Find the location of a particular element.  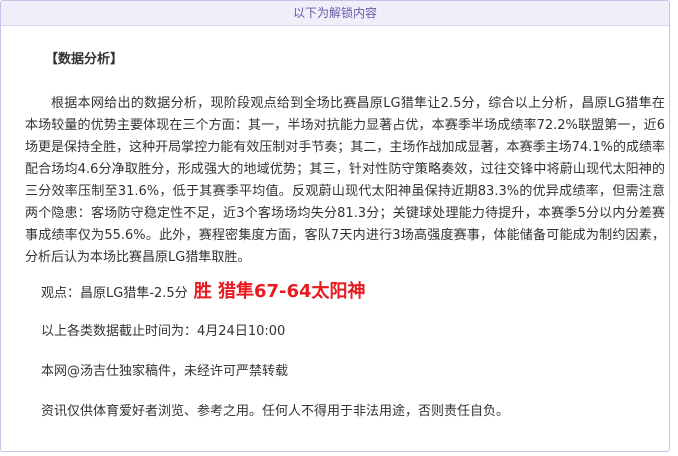

disclaimer-text: 资讯仅供体育爱好者浏览、参考之用。任何人不得用于非法用途，否则责任自负。 is located at coordinates (275, 411).